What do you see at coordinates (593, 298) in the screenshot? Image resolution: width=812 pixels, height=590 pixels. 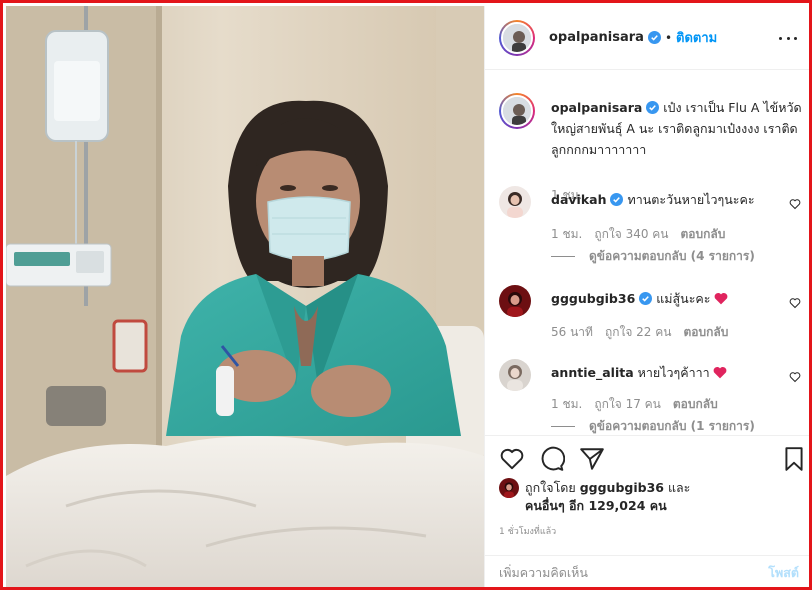 I see `comment-username: gggubgib36` at bounding box center [593, 298].